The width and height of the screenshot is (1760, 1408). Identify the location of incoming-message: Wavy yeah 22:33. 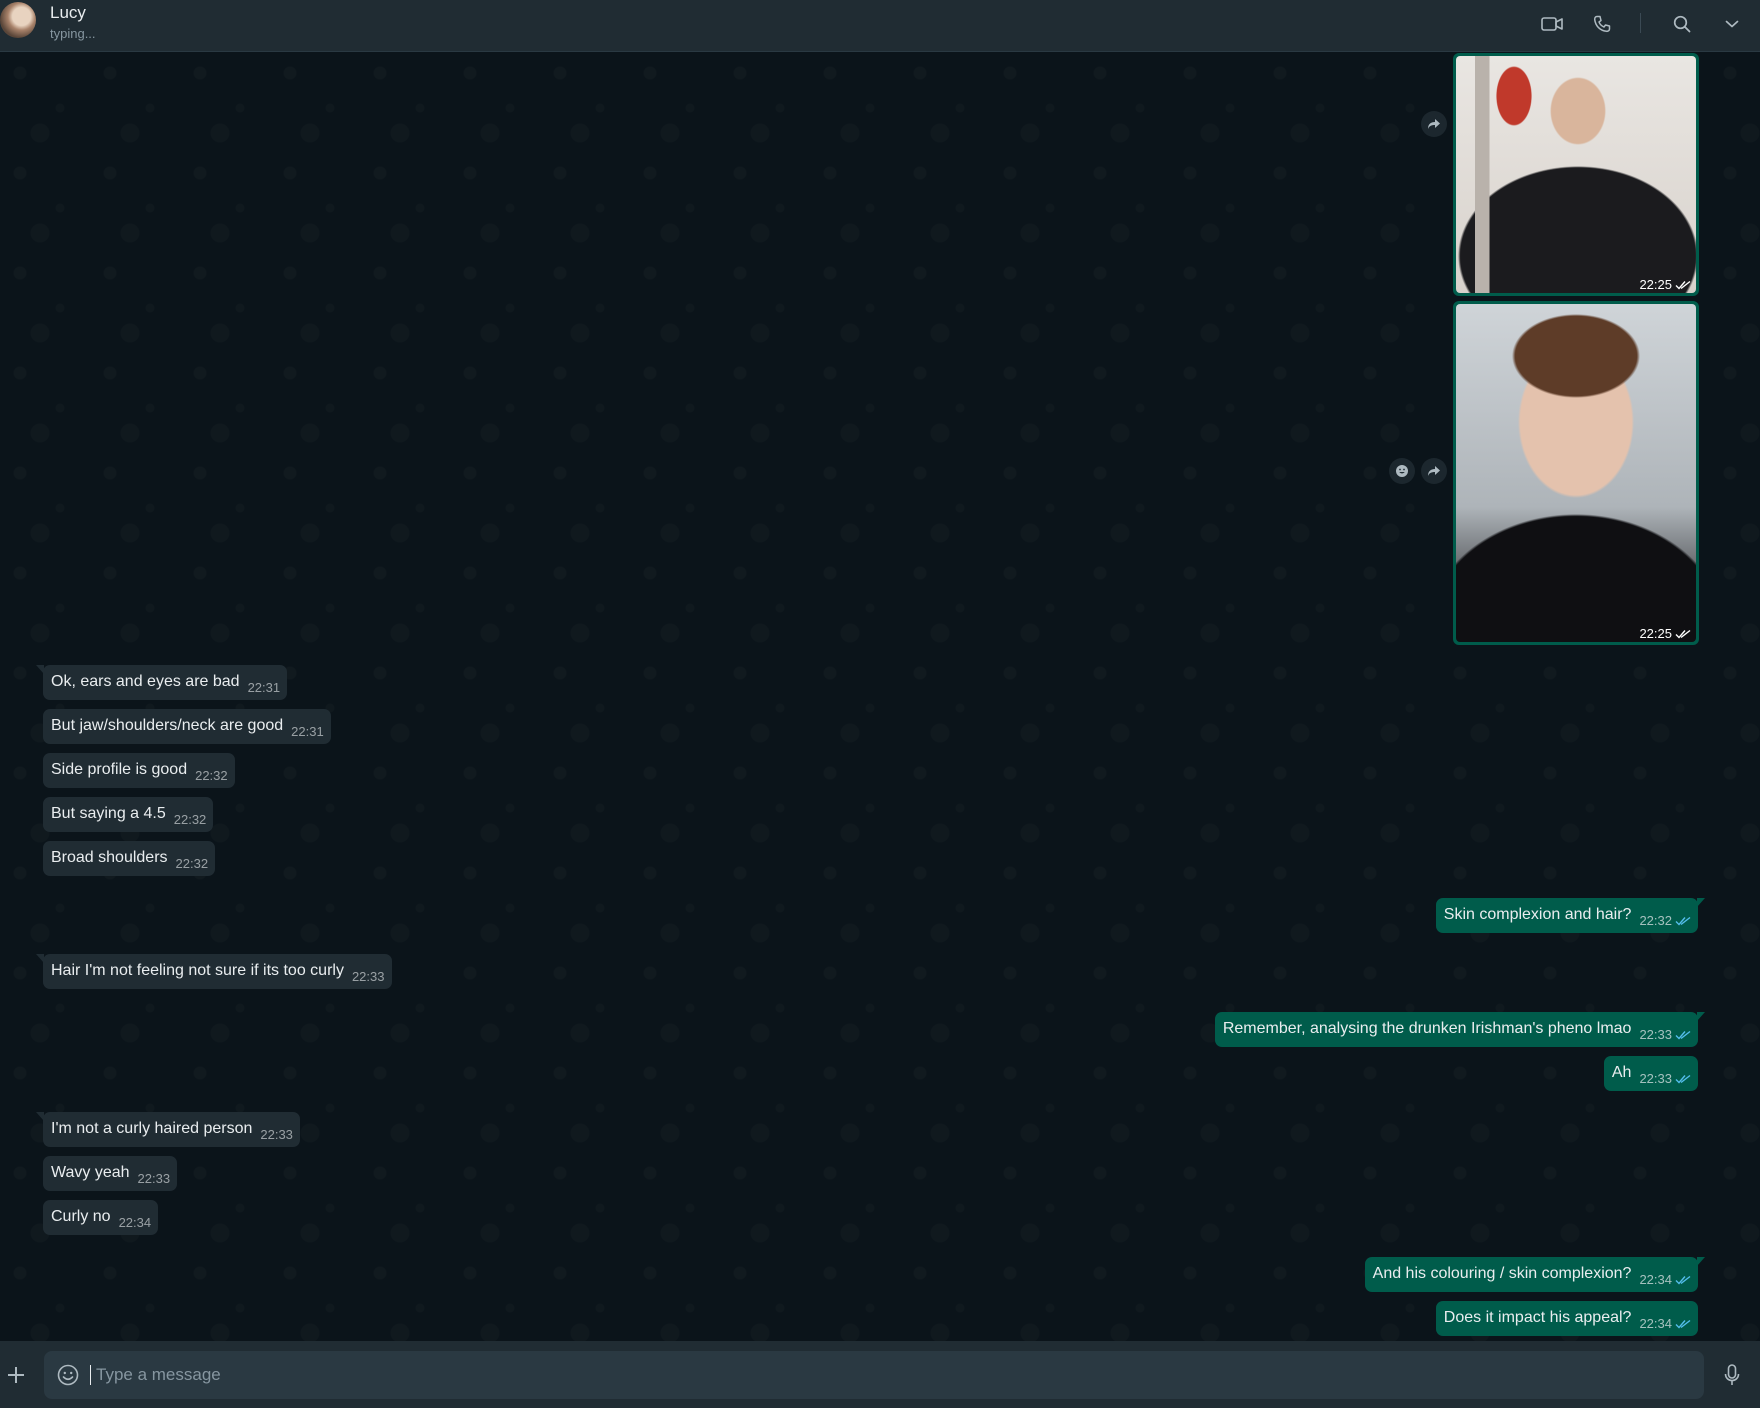
(110, 1173).